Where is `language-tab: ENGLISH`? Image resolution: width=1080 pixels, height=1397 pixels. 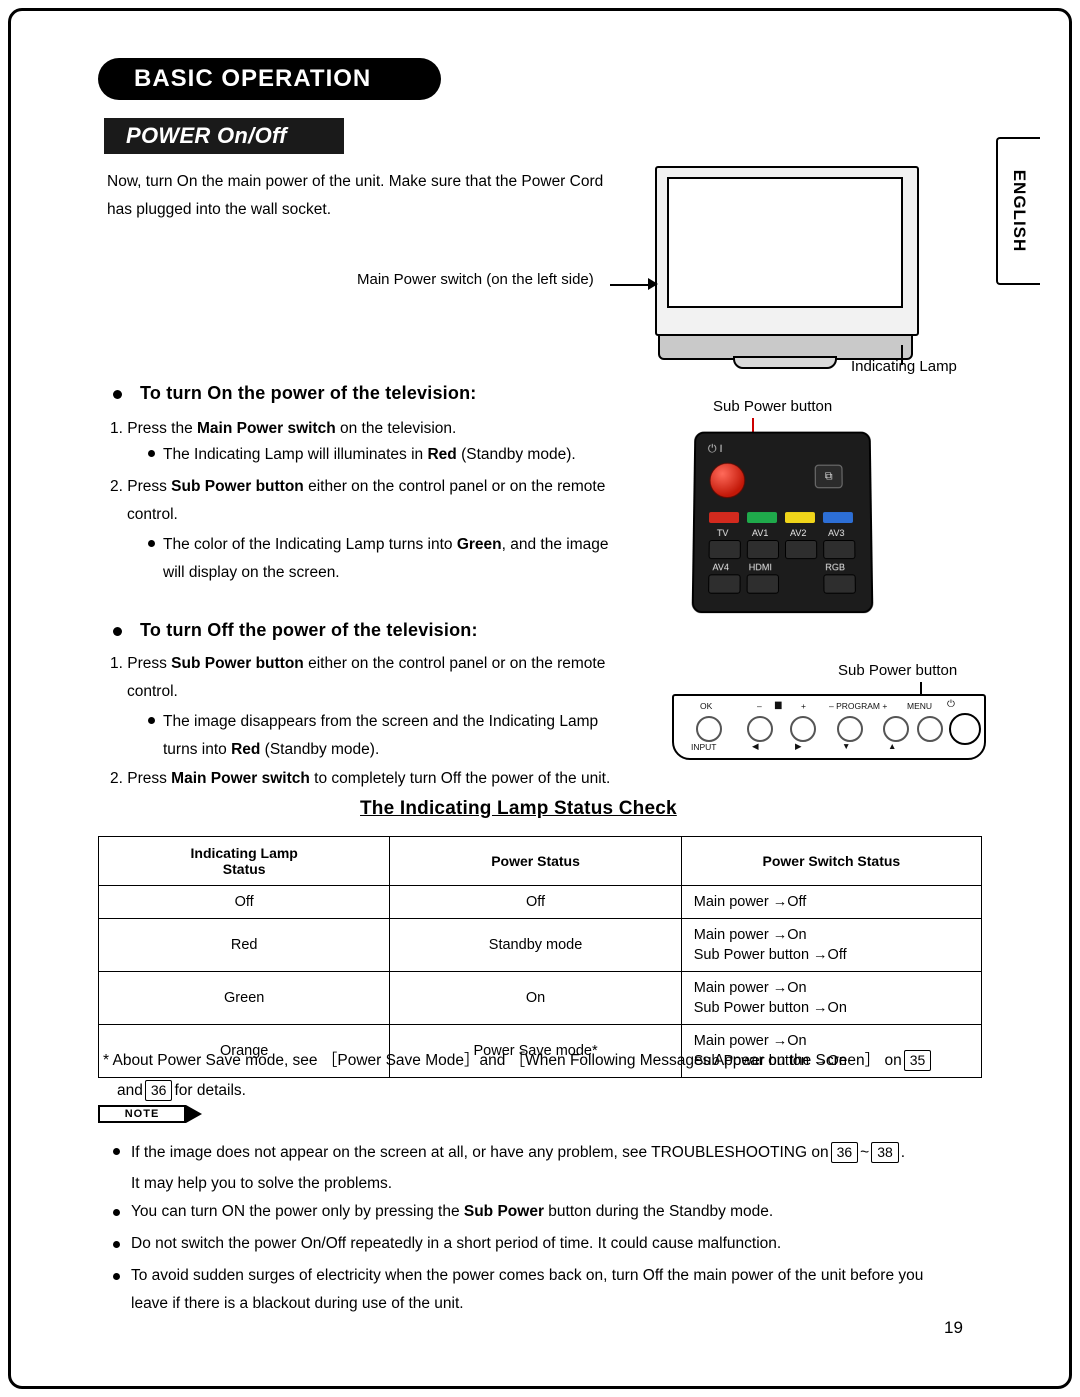
language-tab: ENGLISH is located at coordinates (1018, 211).